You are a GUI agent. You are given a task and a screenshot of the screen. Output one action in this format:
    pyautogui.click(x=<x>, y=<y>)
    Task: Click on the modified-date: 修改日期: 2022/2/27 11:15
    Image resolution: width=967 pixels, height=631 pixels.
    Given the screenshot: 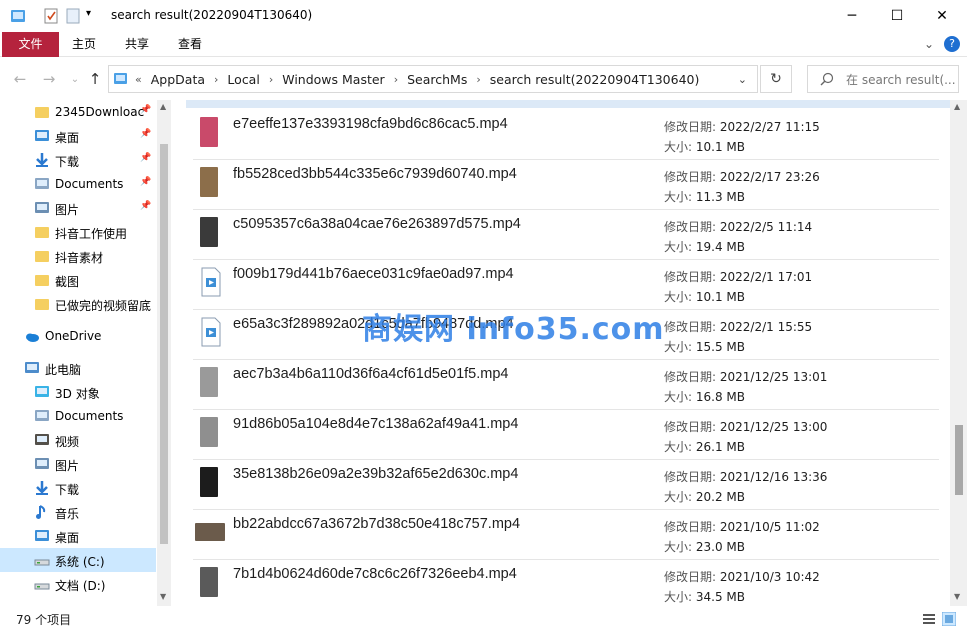 What is the action you would take?
    pyautogui.click(x=742, y=126)
    